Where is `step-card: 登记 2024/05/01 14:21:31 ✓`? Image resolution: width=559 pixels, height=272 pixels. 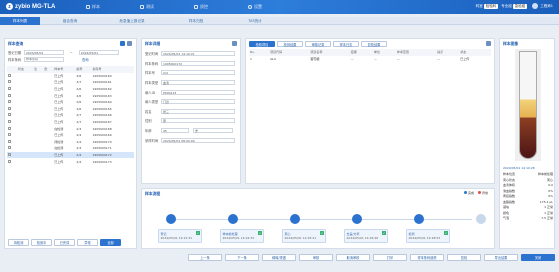 step-card: 登记 2024/05/01 14:21:31 ✓ is located at coordinates (180, 236).